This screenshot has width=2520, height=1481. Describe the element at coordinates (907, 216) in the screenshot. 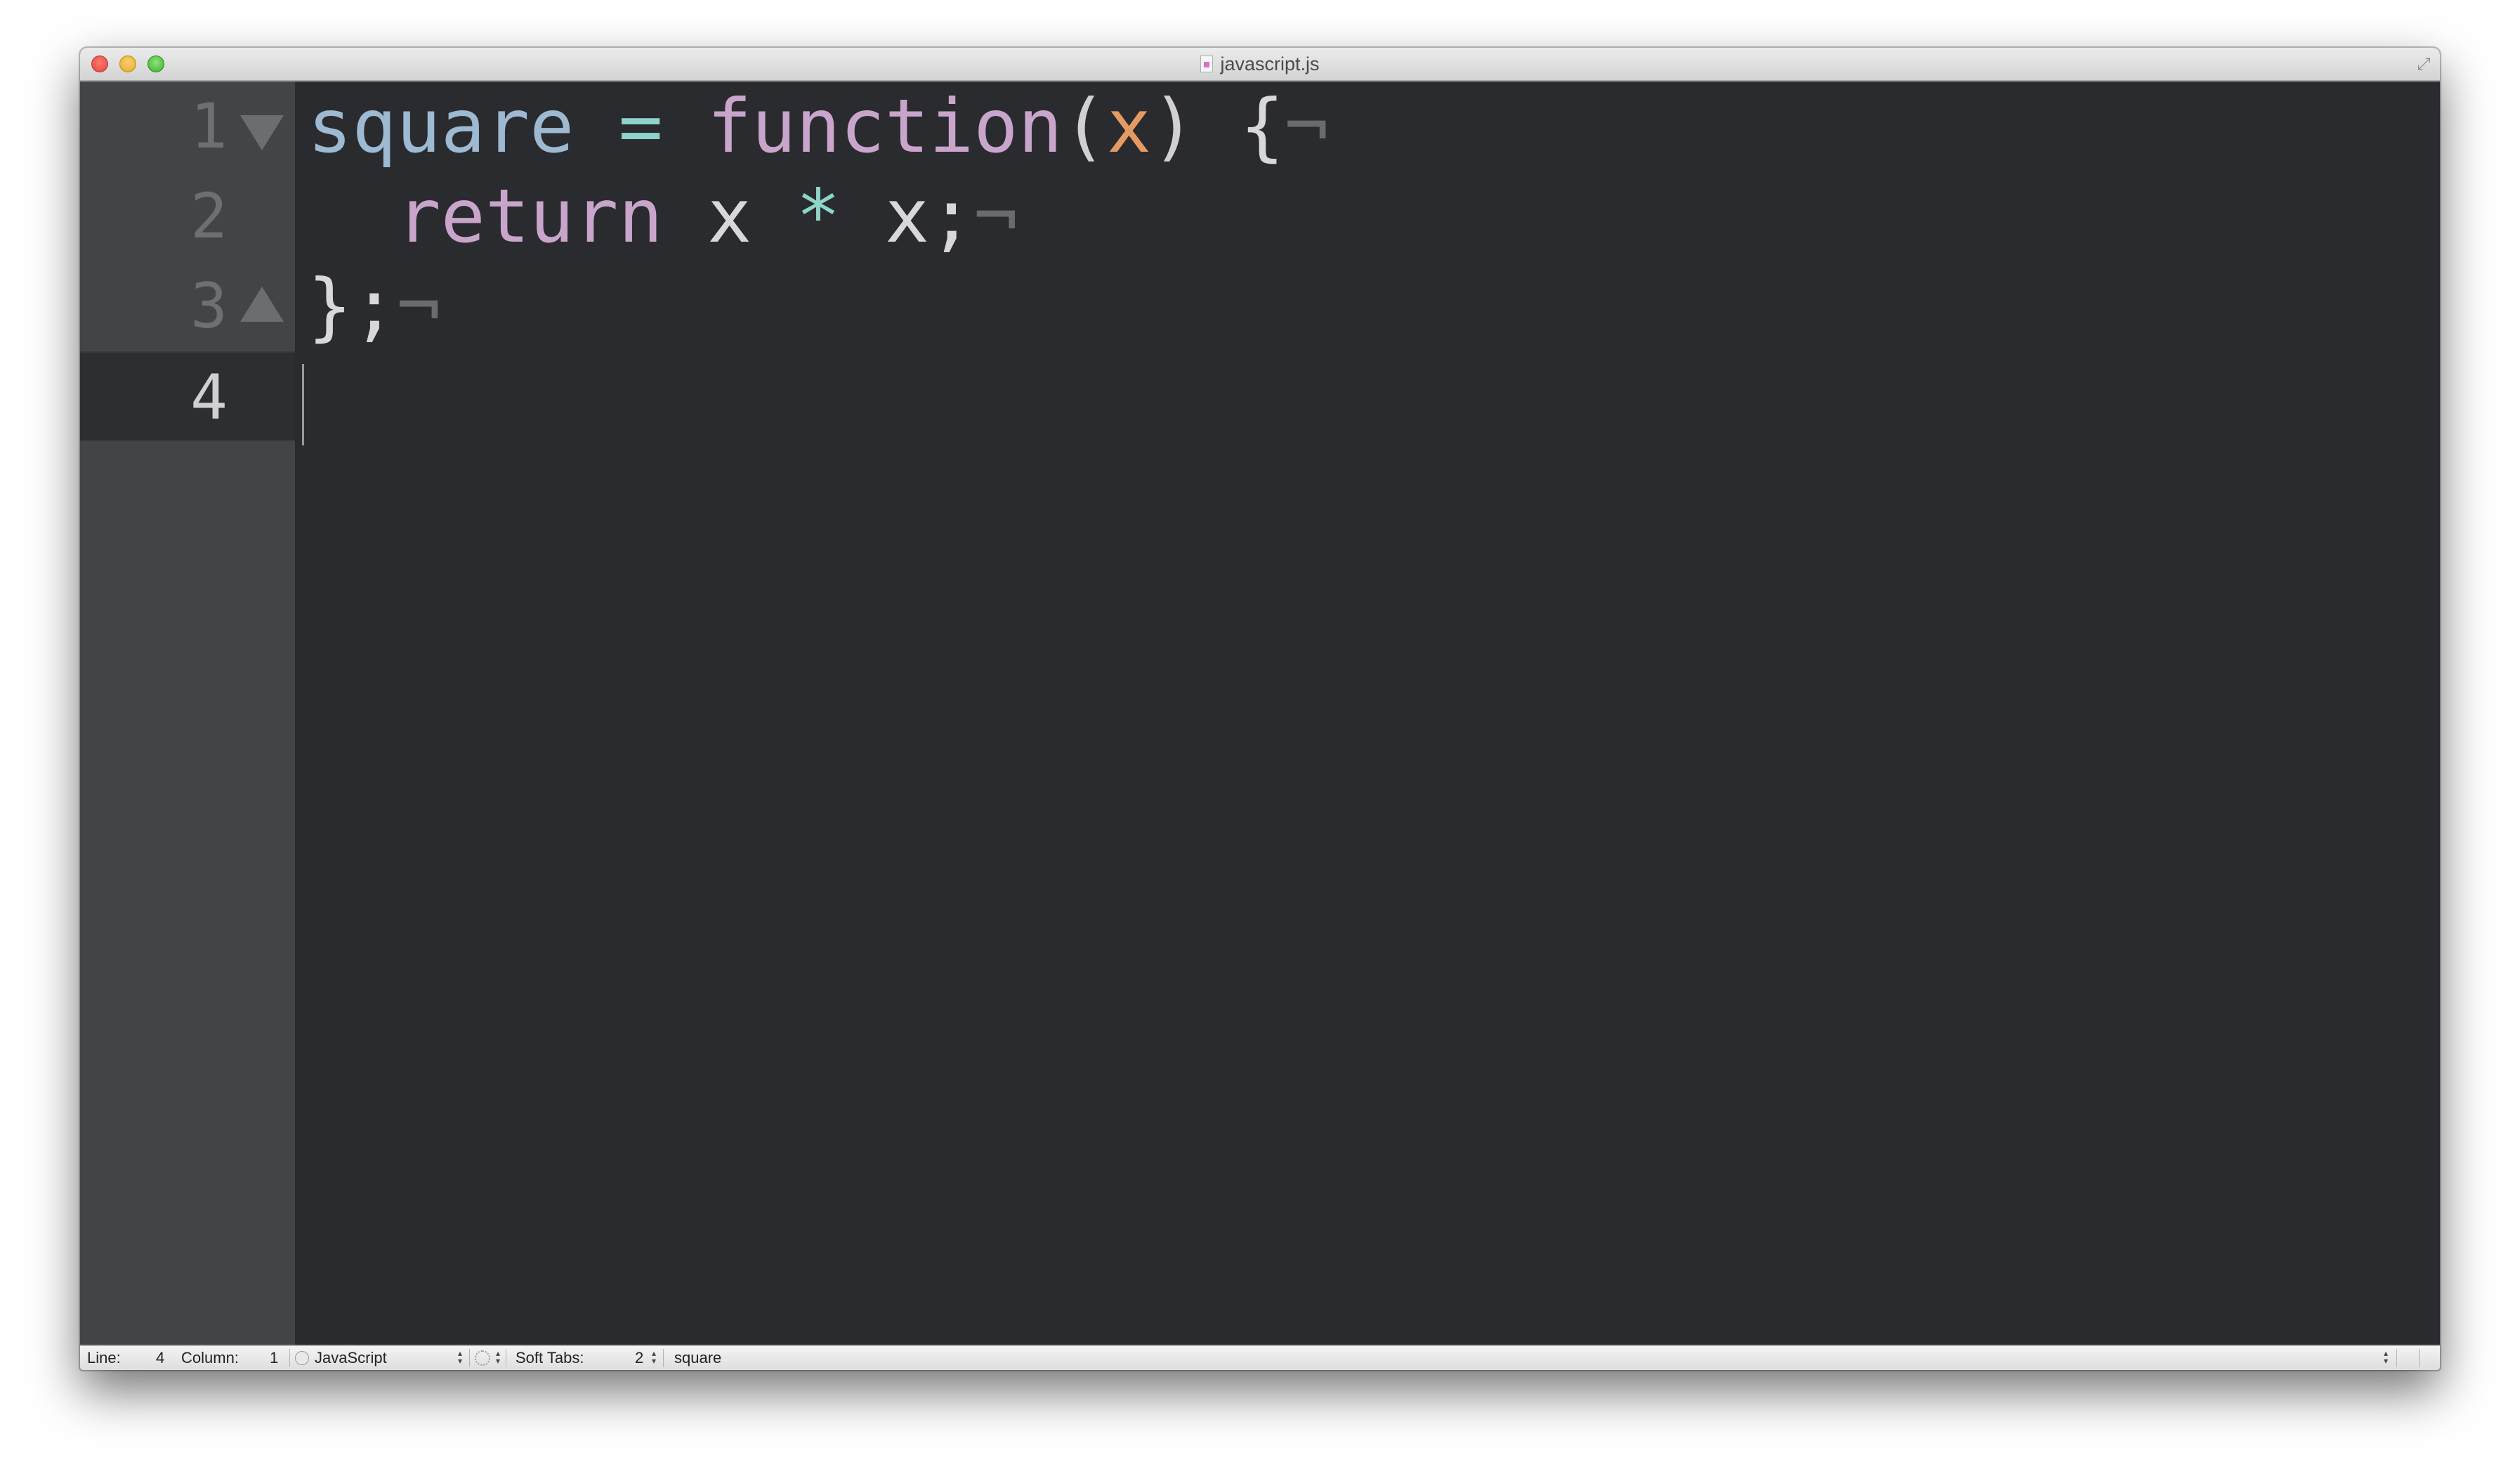

I see `code-token-plain: x;` at that location.